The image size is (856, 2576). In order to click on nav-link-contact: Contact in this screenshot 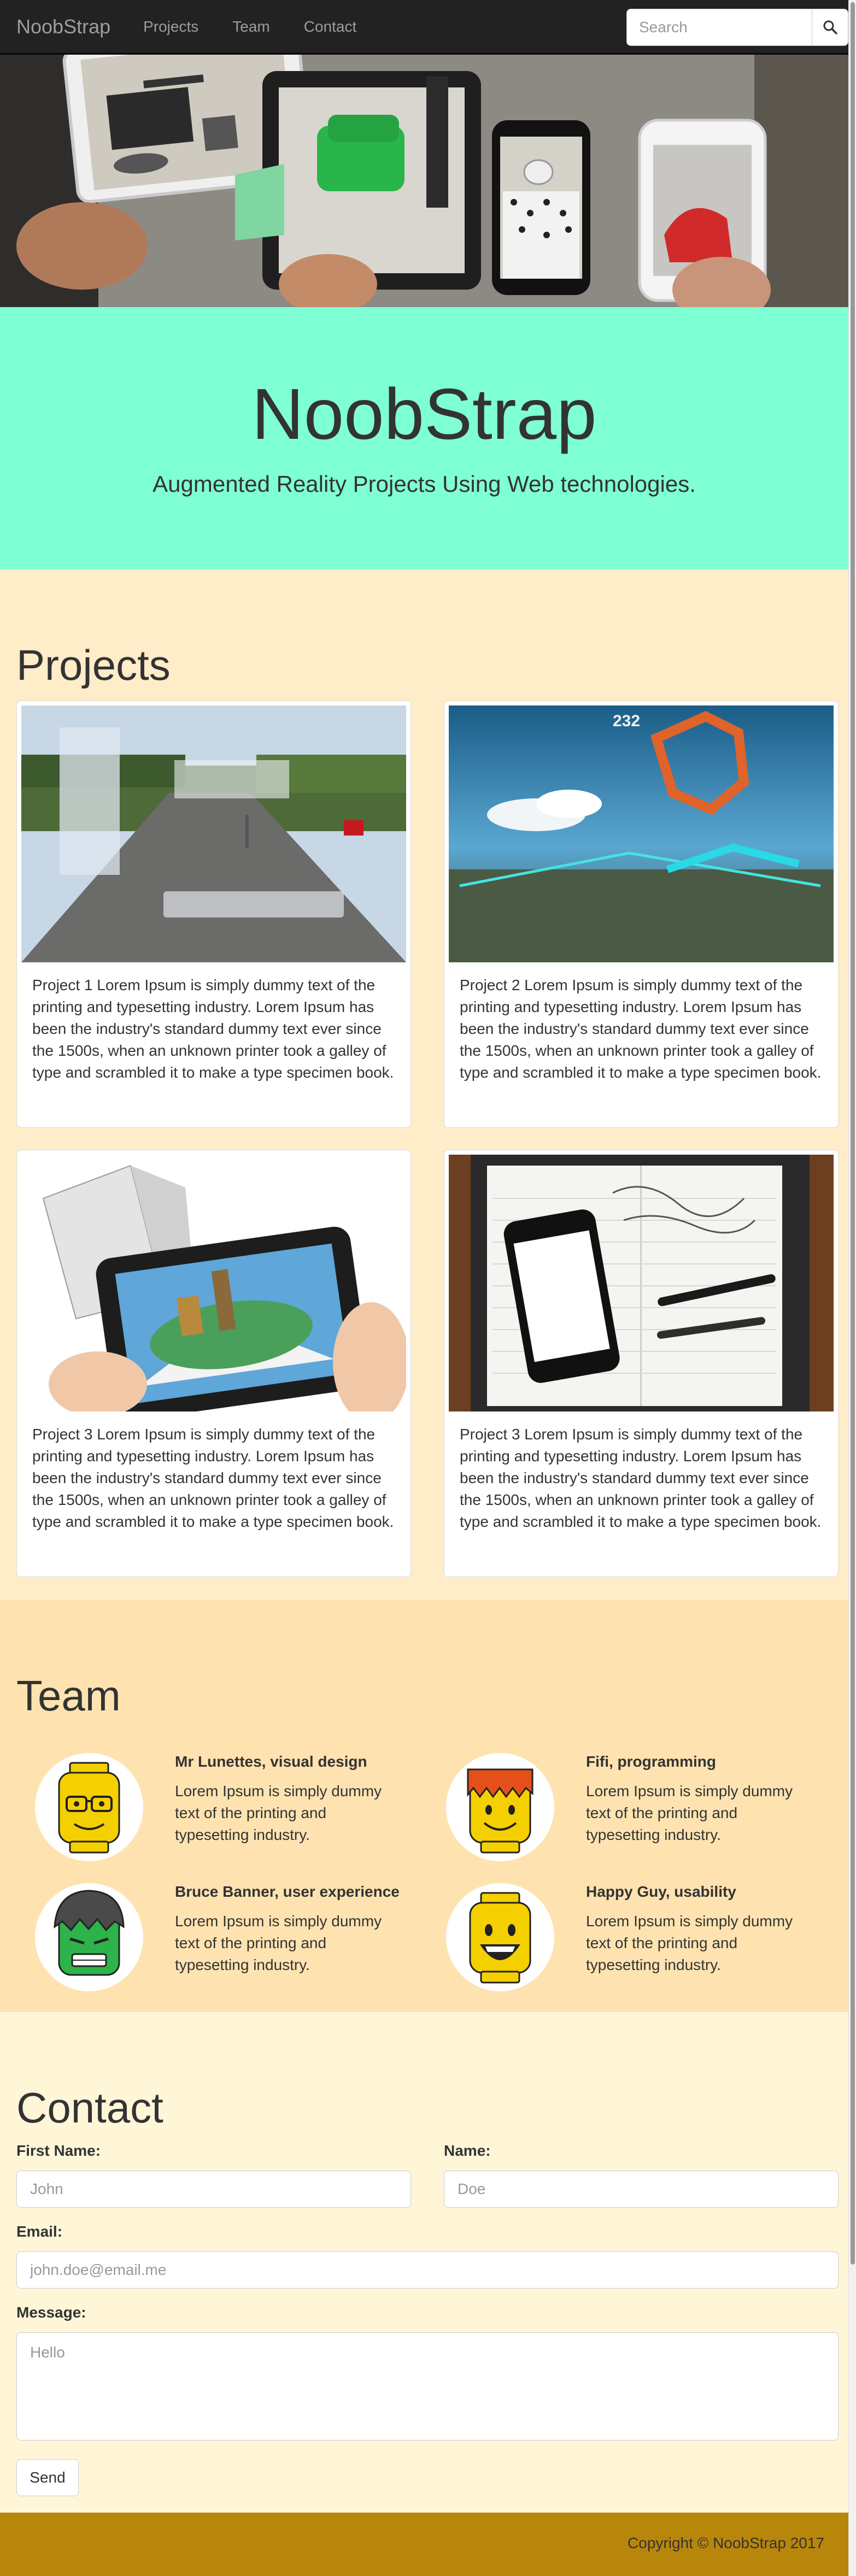, I will do `click(331, 27)`.